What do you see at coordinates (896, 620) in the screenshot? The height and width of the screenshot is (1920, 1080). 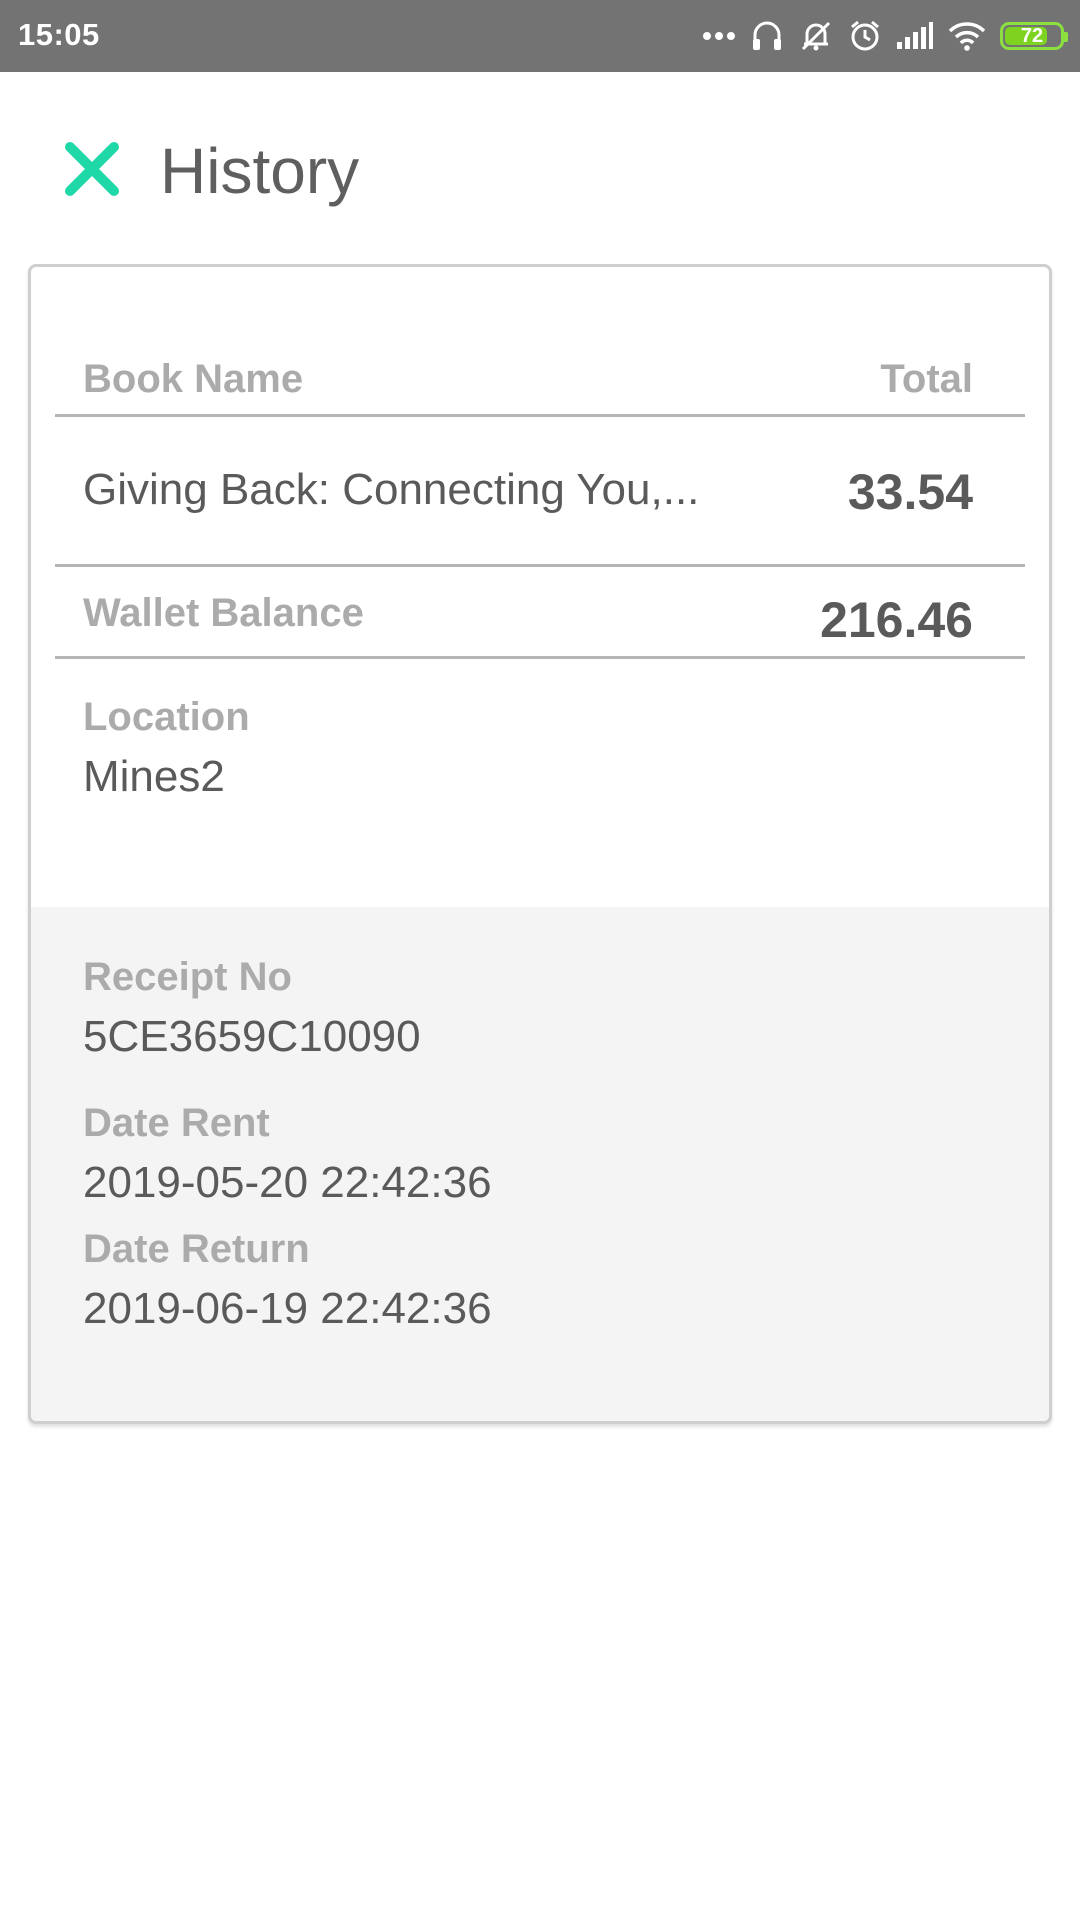 I see `wallet-balance-value: 216.46` at bounding box center [896, 620].